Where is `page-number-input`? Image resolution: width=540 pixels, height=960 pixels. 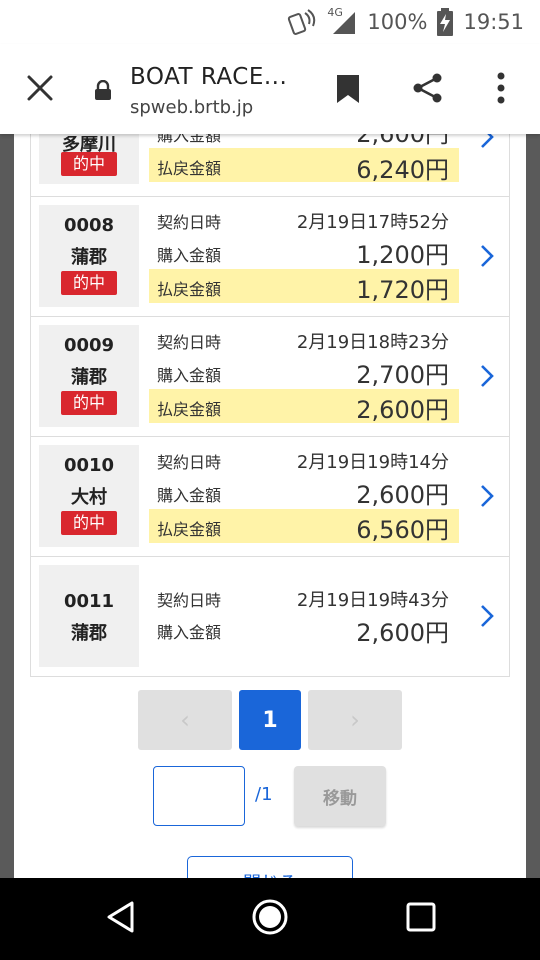
page-number-input is located at coordinates (199, 796).